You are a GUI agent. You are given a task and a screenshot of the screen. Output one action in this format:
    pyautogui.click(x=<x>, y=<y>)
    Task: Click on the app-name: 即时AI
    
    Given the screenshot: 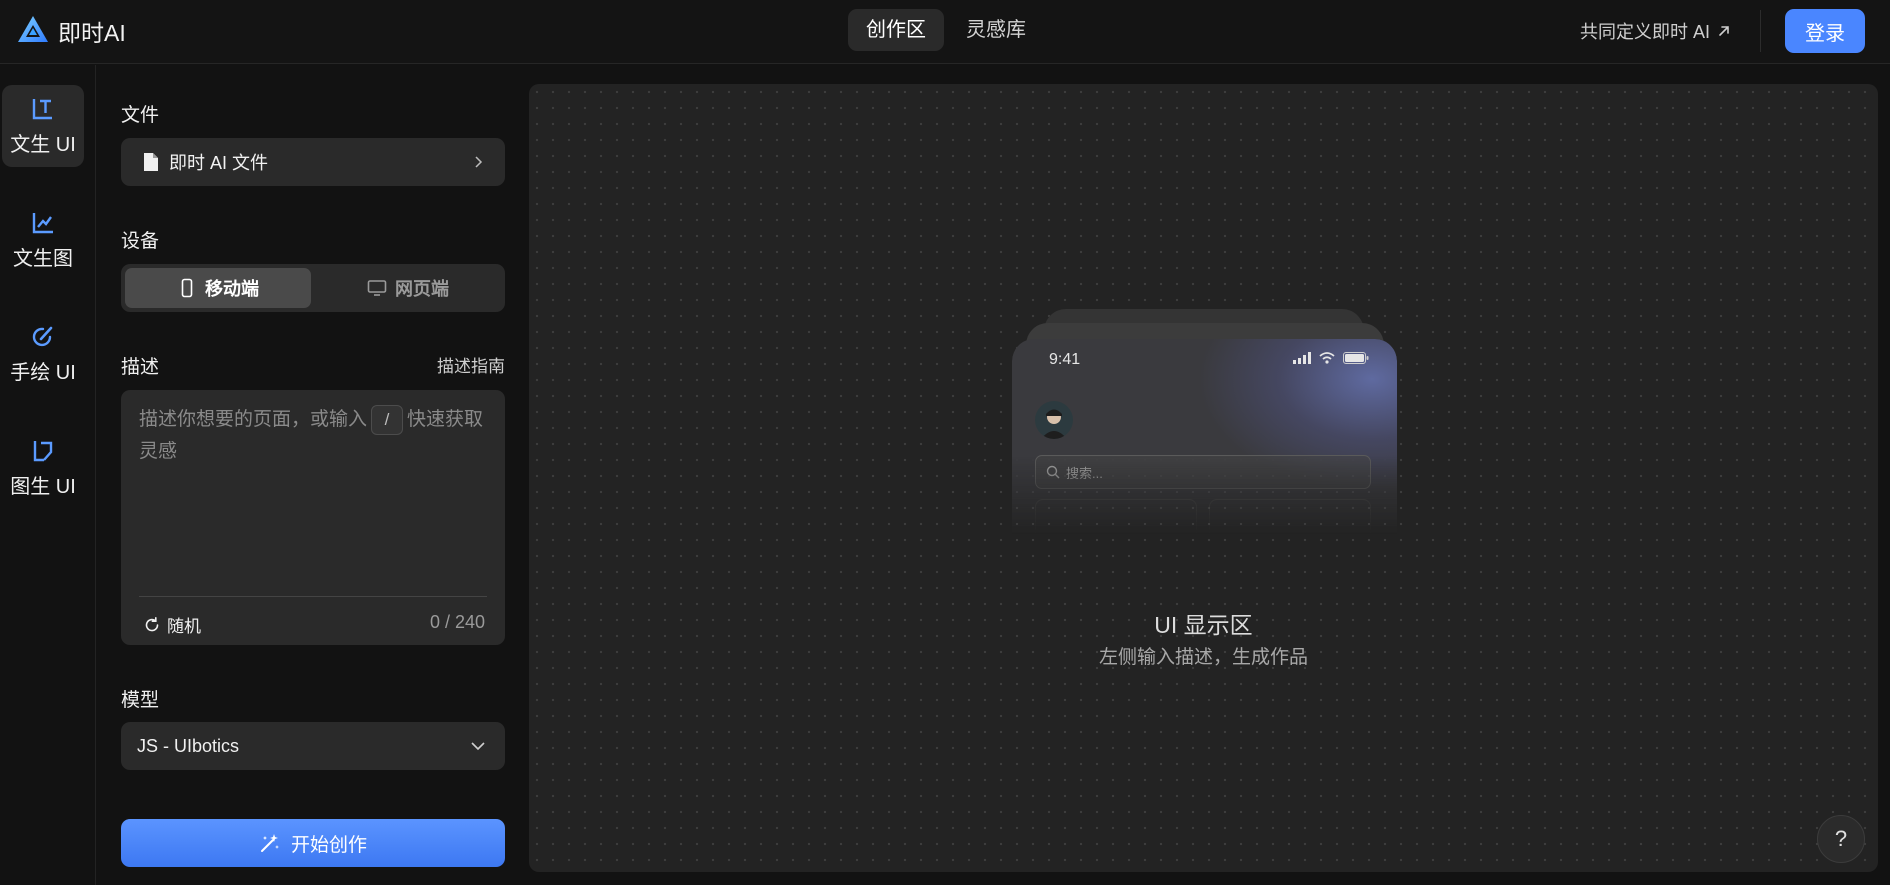 What is the action you would take?
    pyautogui.click(x=92, y=33)
    